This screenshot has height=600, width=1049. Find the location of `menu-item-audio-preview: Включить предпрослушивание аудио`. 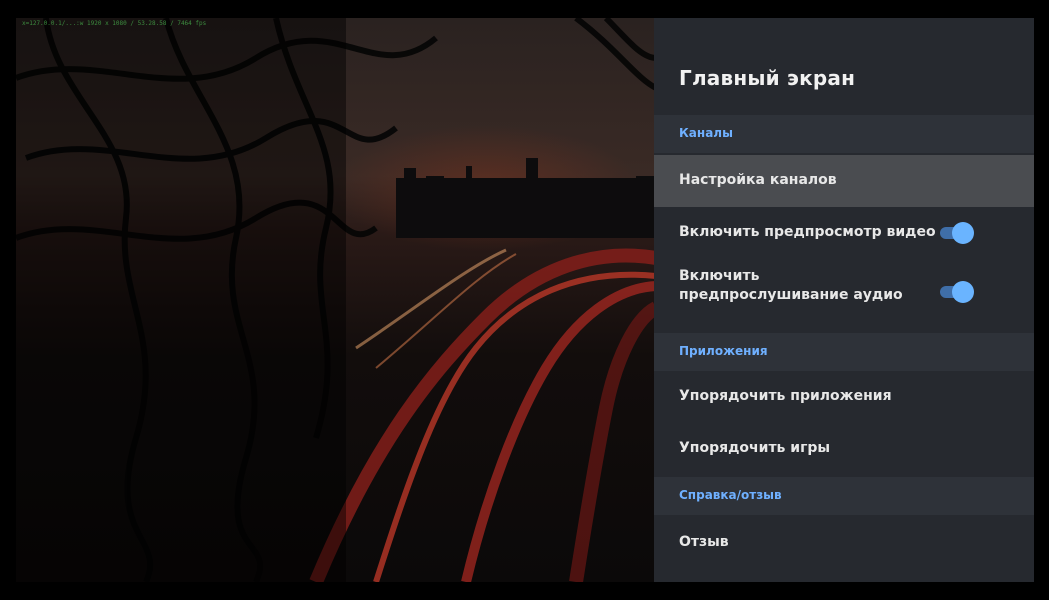

menu-item-audio-preview: Включить предпрослушивание аудио is located at coordinates (844, 289).